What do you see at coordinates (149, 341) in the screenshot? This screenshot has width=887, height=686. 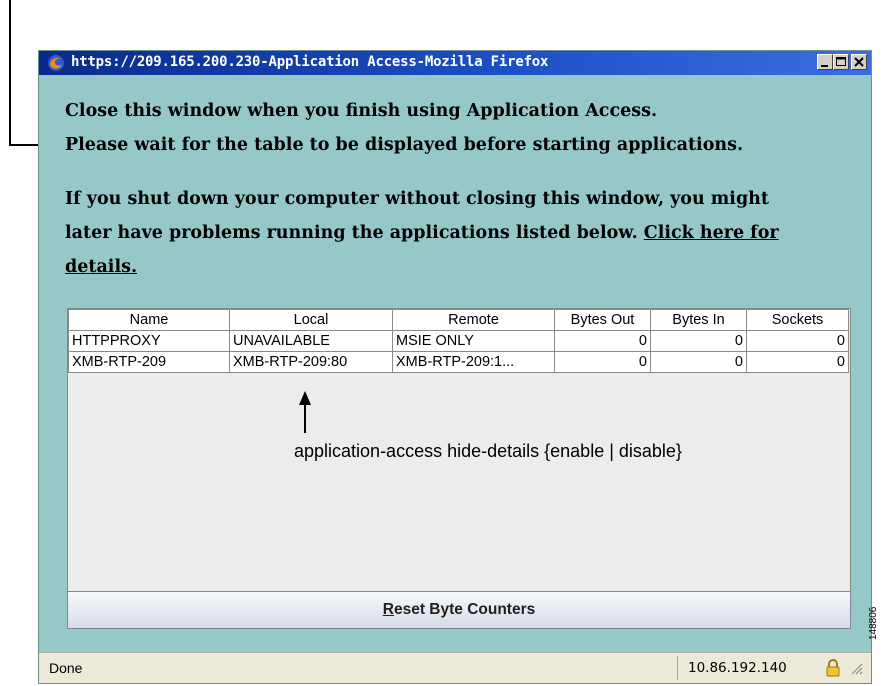 I see `cell-name: HTTPPROXY` at bounding box center [149, 341].